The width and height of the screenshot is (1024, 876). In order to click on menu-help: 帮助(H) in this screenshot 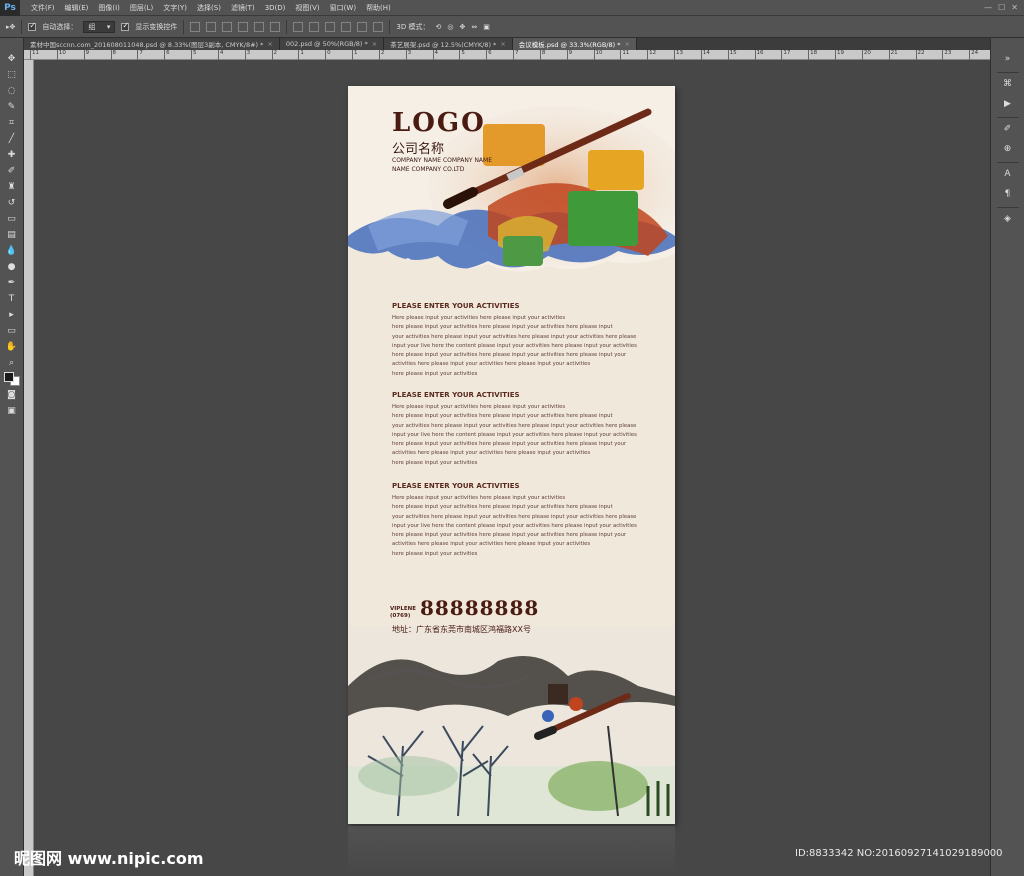, I will do `click(378, 8)`.